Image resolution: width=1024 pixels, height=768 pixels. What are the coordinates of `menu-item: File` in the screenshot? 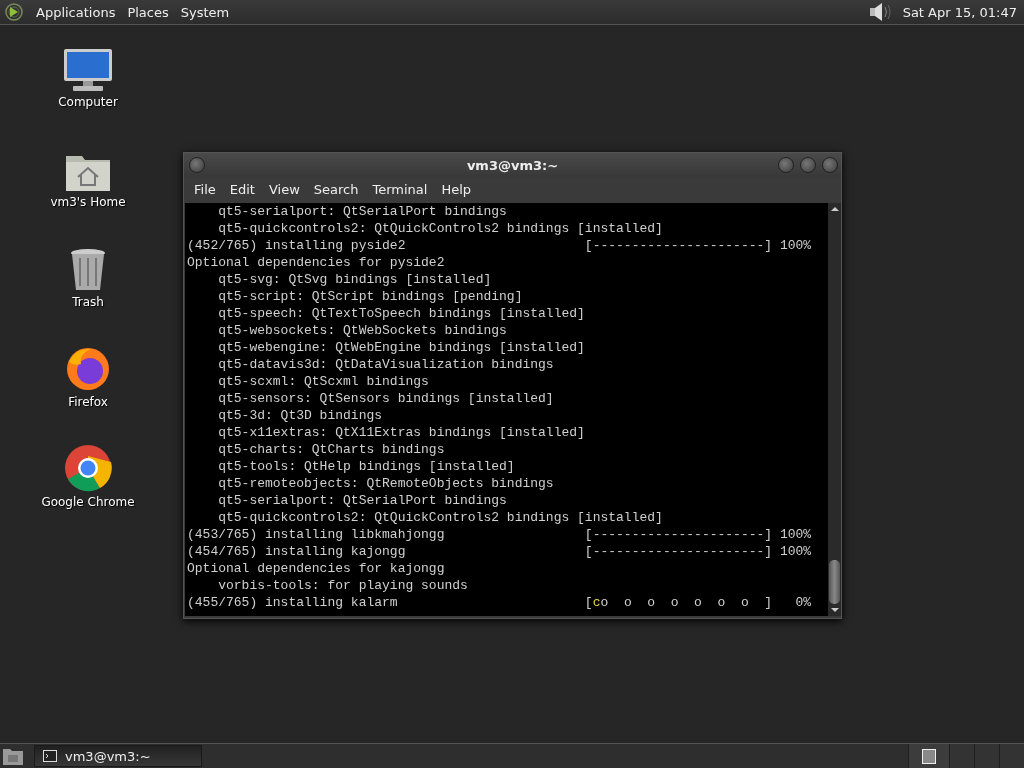 It's located at (206, 189).